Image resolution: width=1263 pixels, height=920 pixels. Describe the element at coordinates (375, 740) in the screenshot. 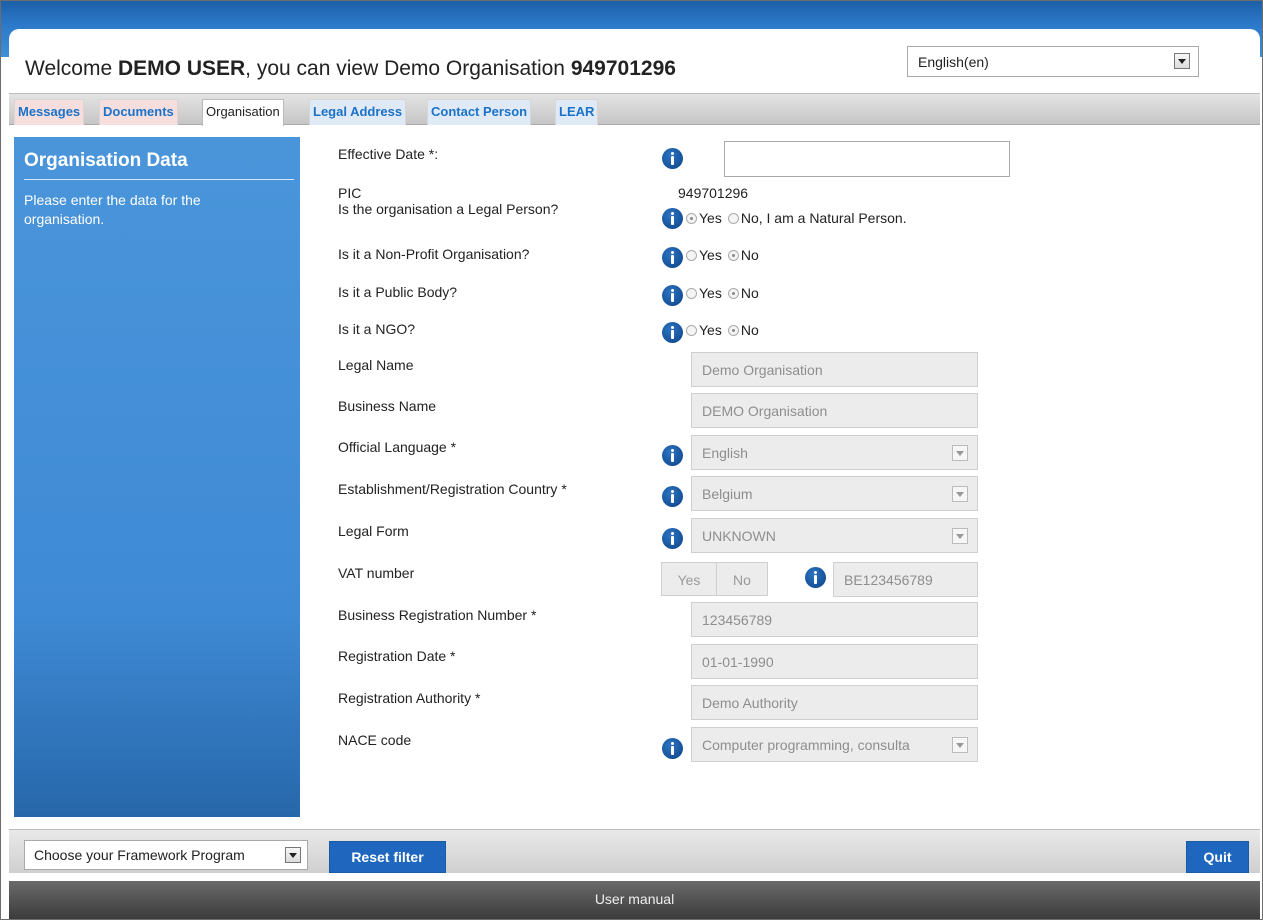

I see `nace-code-label: NACE code` at that location.